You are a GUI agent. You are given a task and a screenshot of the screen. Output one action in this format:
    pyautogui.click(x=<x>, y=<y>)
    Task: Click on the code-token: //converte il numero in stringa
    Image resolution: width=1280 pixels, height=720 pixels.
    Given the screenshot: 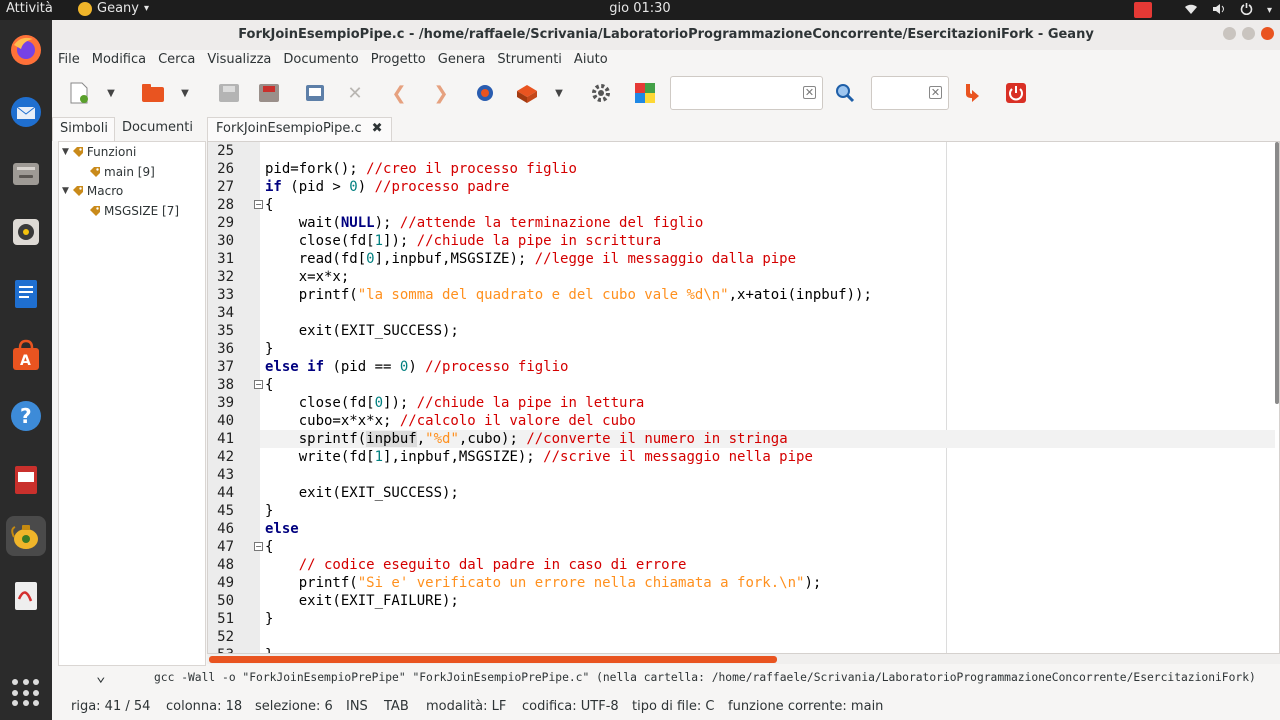 What is the action you would take?
    pyautogui.click(x=657, y=439)
    